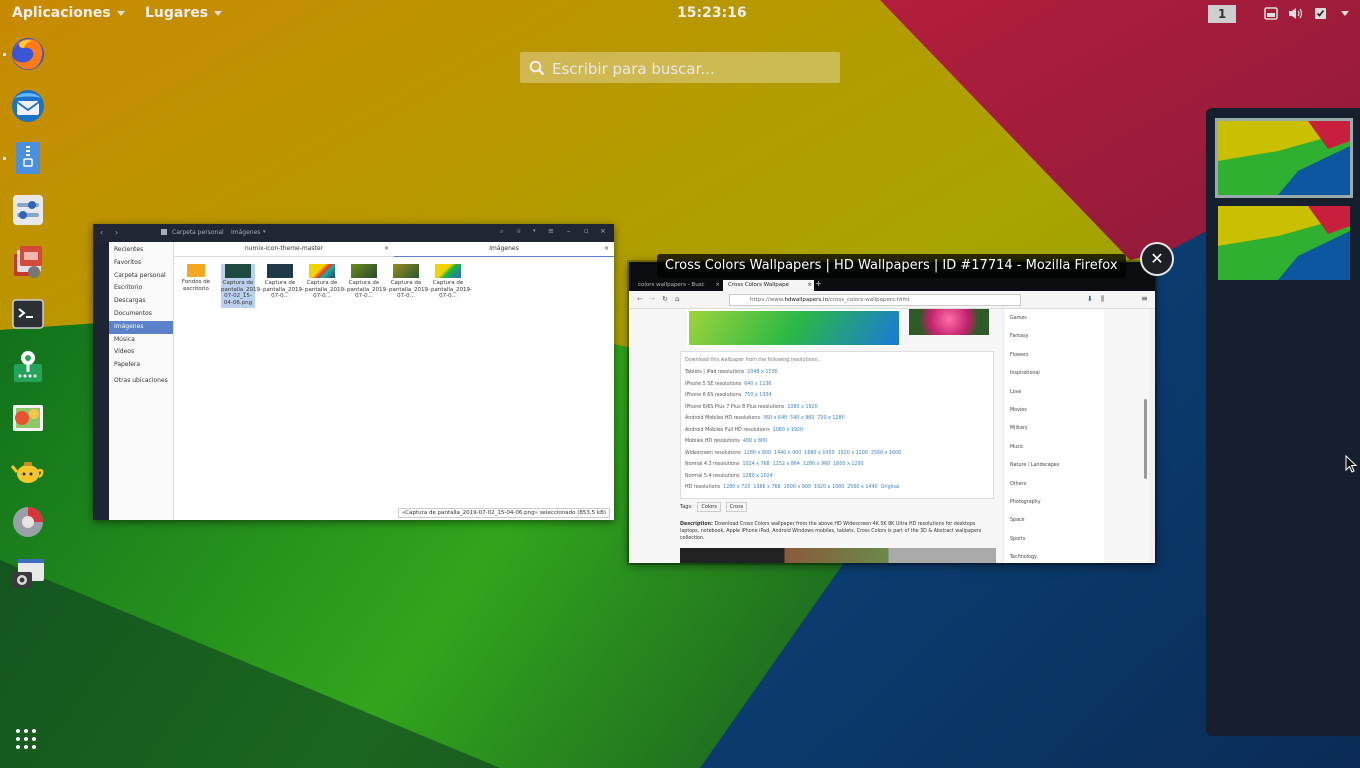 The image size is (1360, 768). What do you see at coordinates (1017, 447) in the screenshot?
I see `category-link: Music` at bounding box center [1017, 447].